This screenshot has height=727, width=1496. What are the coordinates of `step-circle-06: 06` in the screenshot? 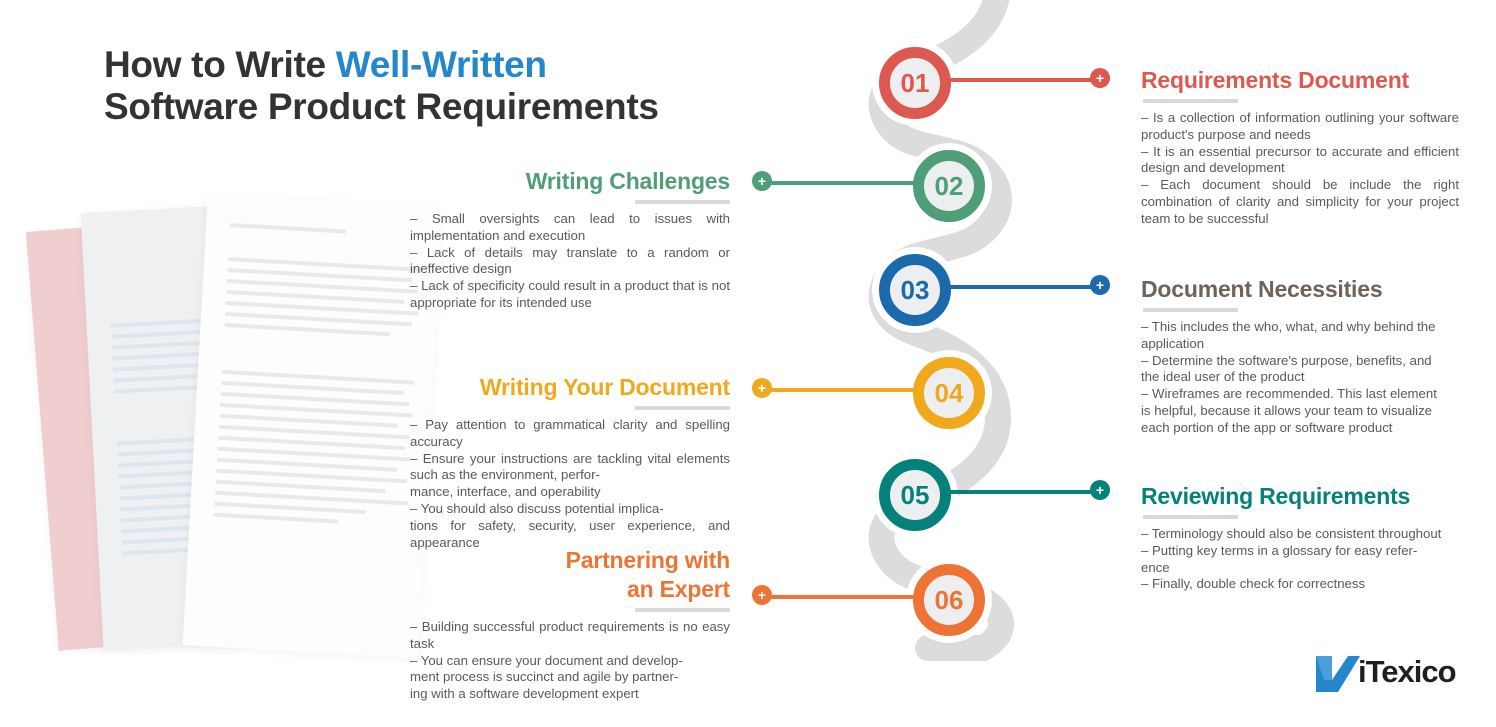 It's located at (949, 600).